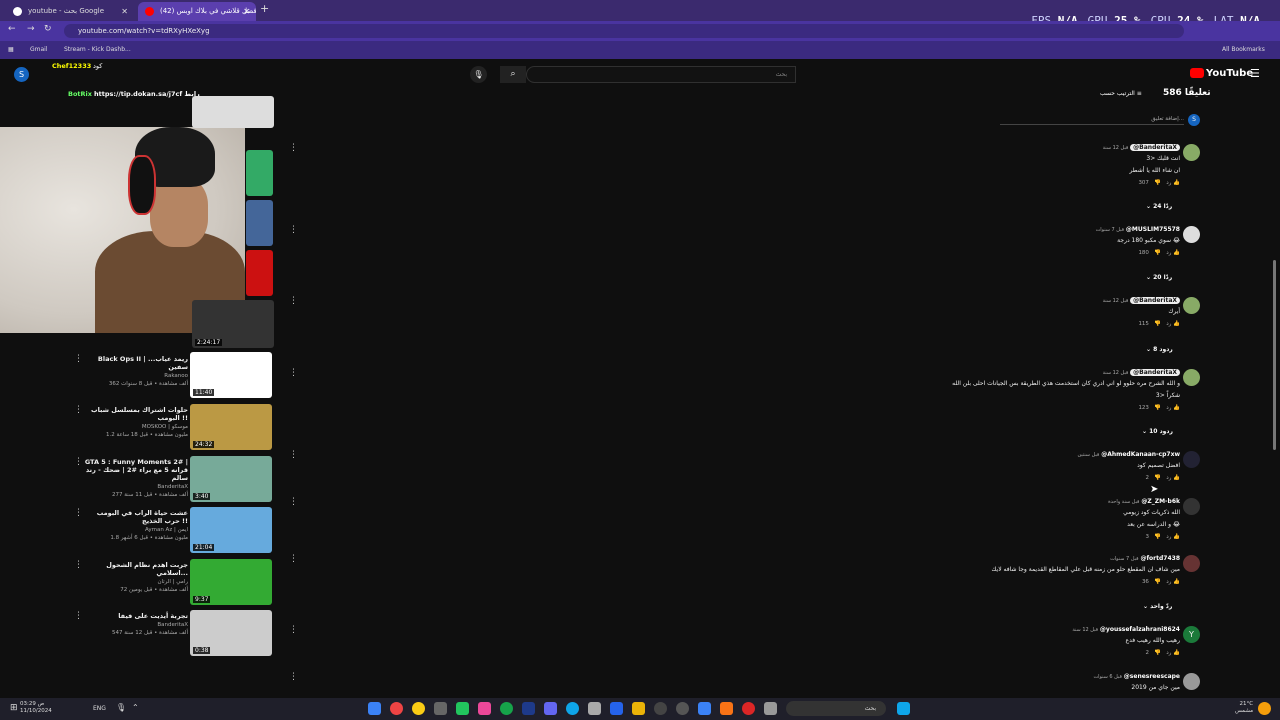 The width and height of the screenshot is (1280, 720). I want to click on scrollbar-thumb, so click(1274, 355).